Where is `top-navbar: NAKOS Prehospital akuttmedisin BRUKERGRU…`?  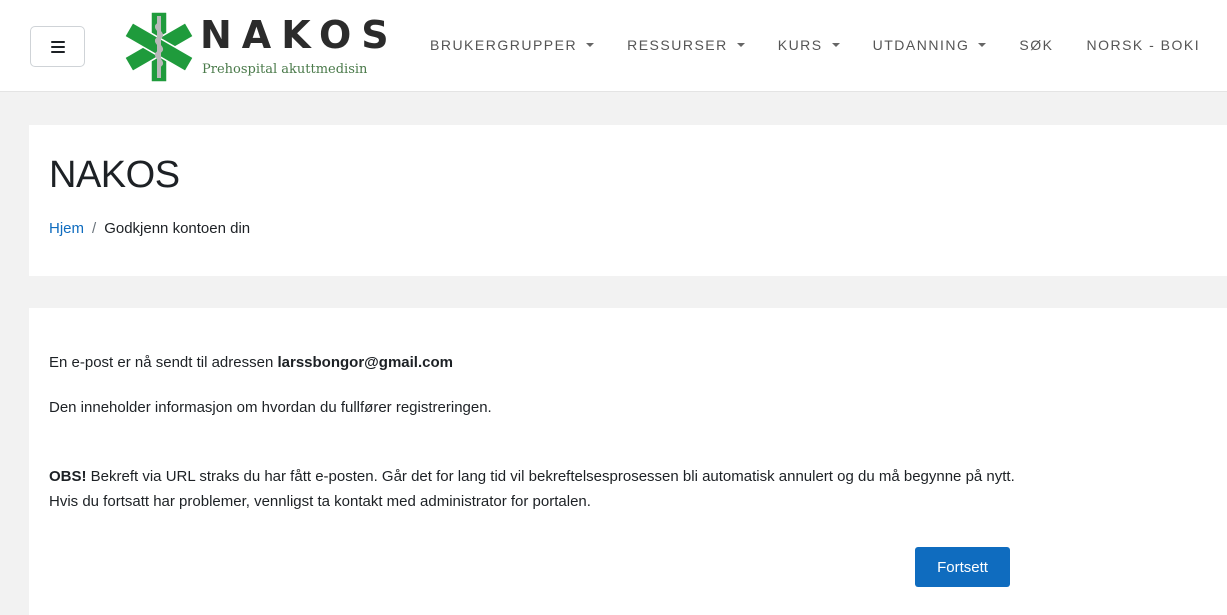
top-navbar: NAKOS Prehospital akuttmedisin BRUKERGRU… is located at coordinates (613, 46).